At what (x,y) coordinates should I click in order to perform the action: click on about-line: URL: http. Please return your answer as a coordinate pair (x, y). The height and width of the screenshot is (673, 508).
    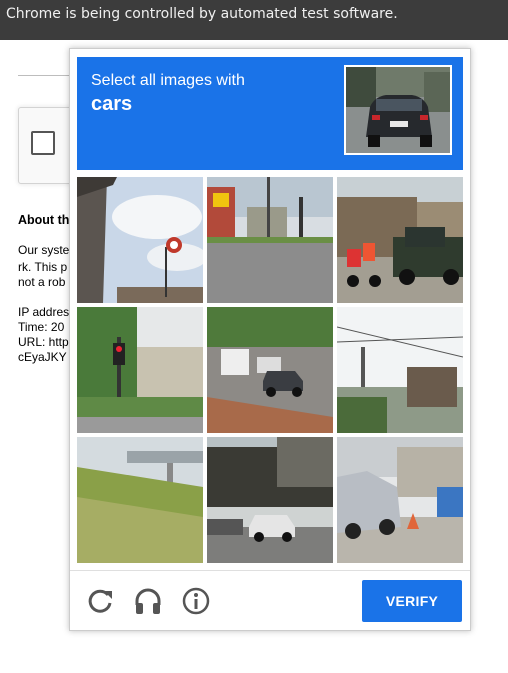
    Looking at the image, I should click on (43, 342).